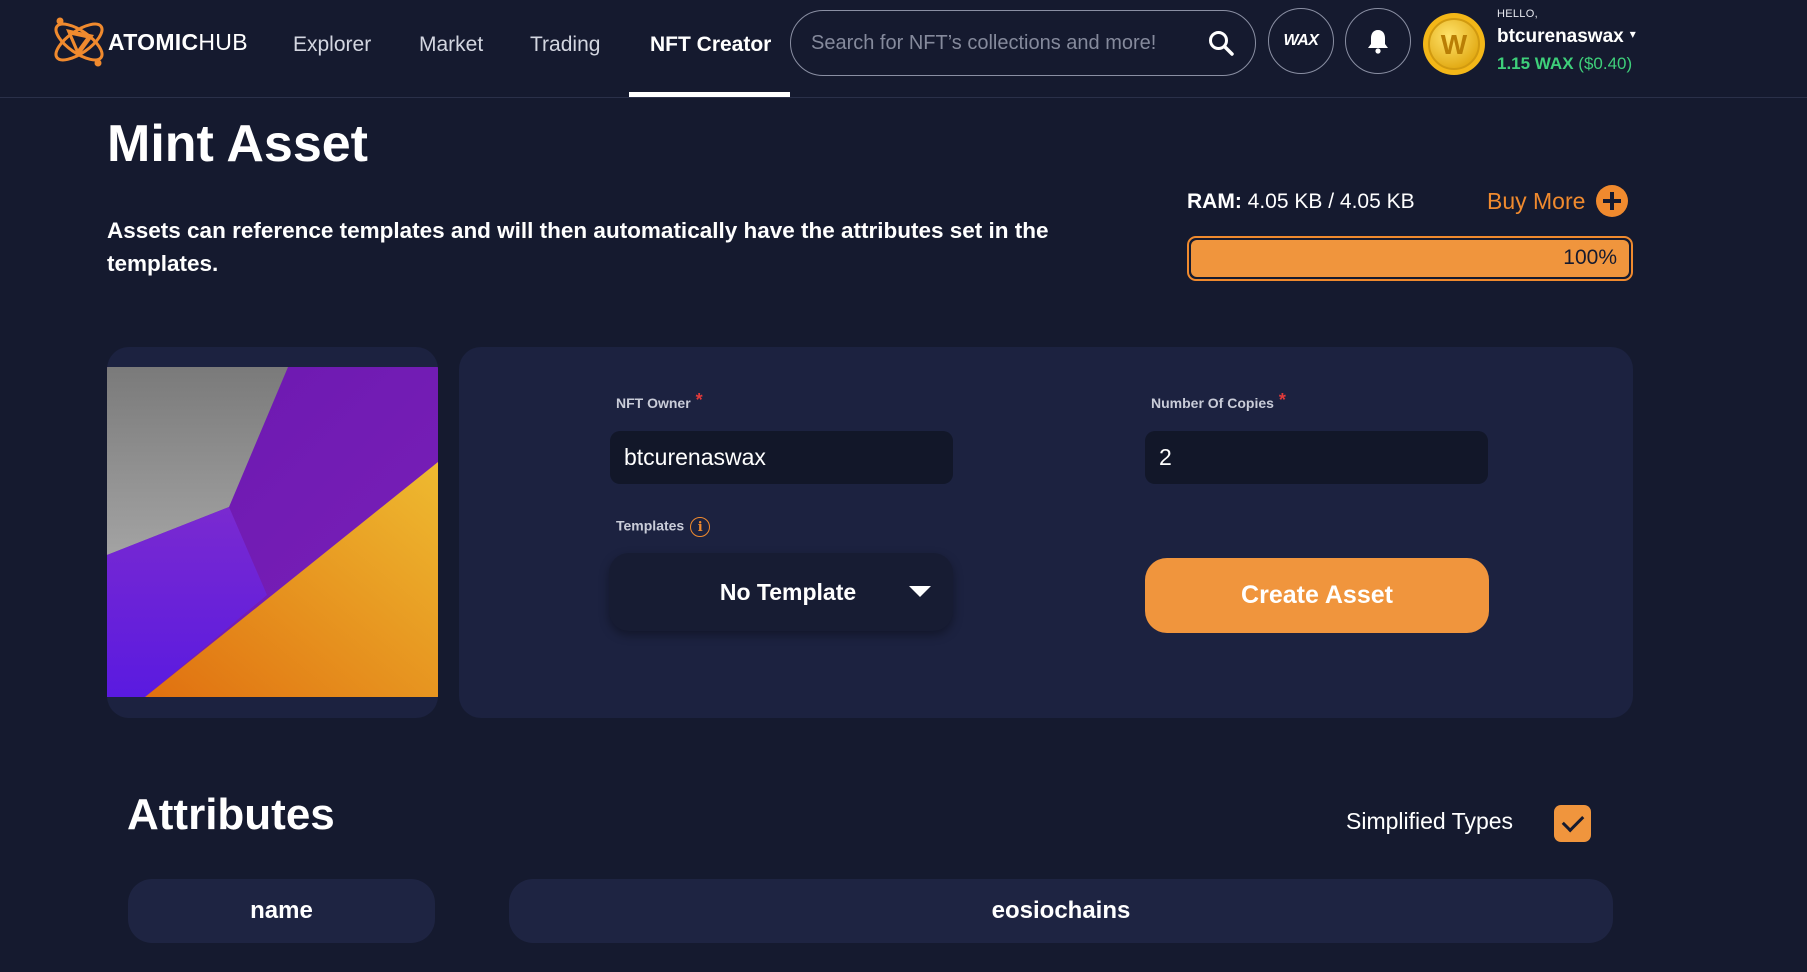  I want to click on user-menu: HELLO, btcurenaswax ▾ 1.15 WAX ($0.40), so click(1566, 41).